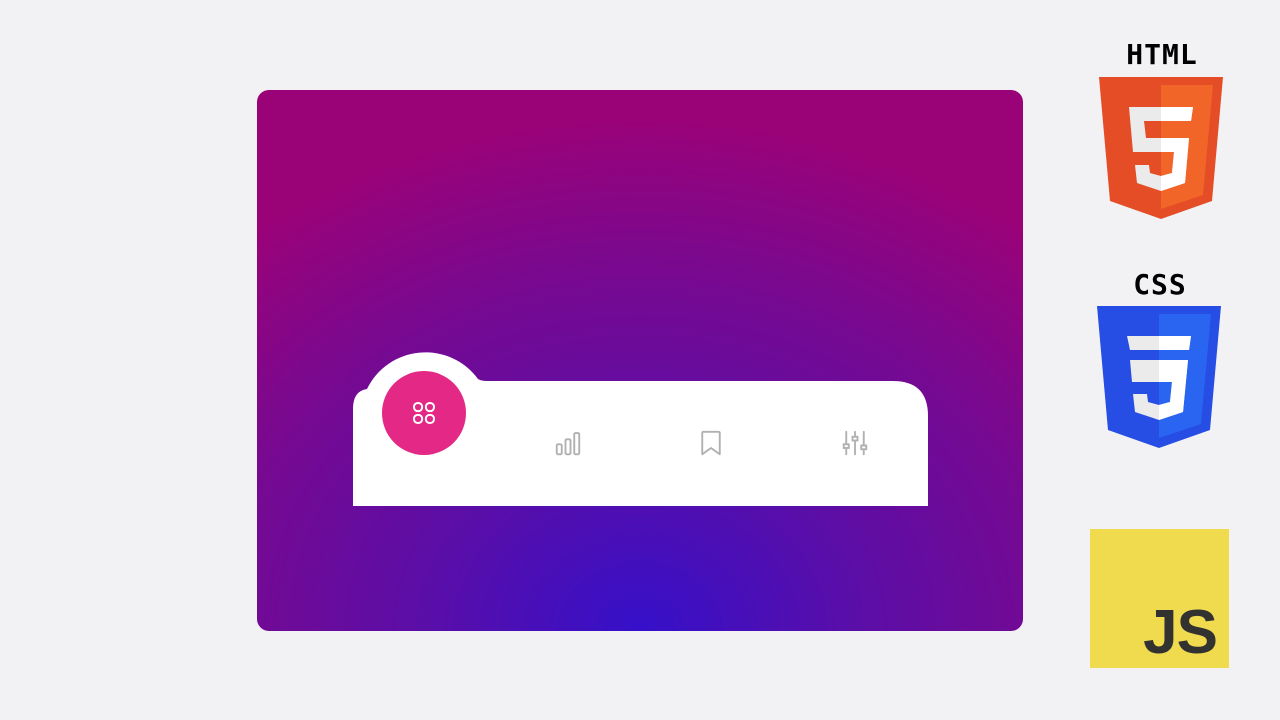 The height and width of the screenshot is (720, 1280). Describe the element at coordinates (1161, 148) in the screenshot. I see `html5-logo-icon` at that location.